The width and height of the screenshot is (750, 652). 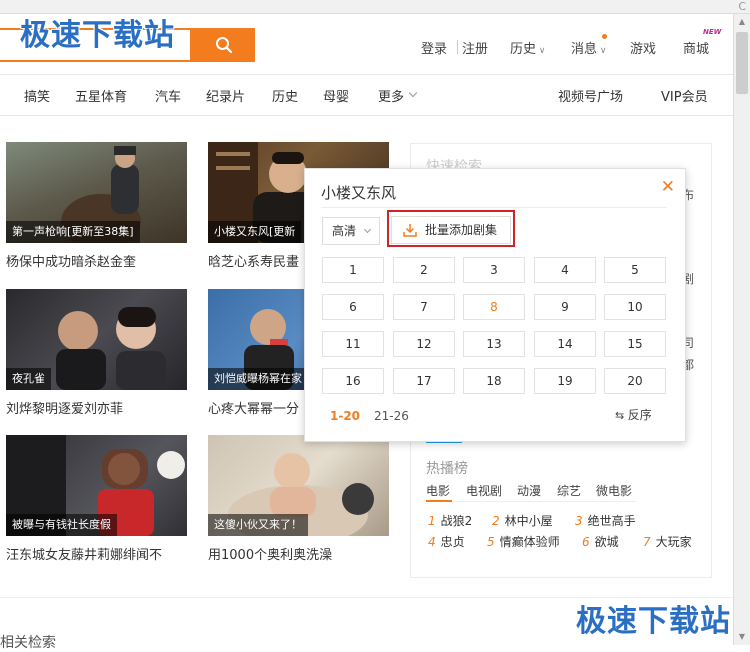 I want to click on category-item: 汽车, so click(x=168, y=95).